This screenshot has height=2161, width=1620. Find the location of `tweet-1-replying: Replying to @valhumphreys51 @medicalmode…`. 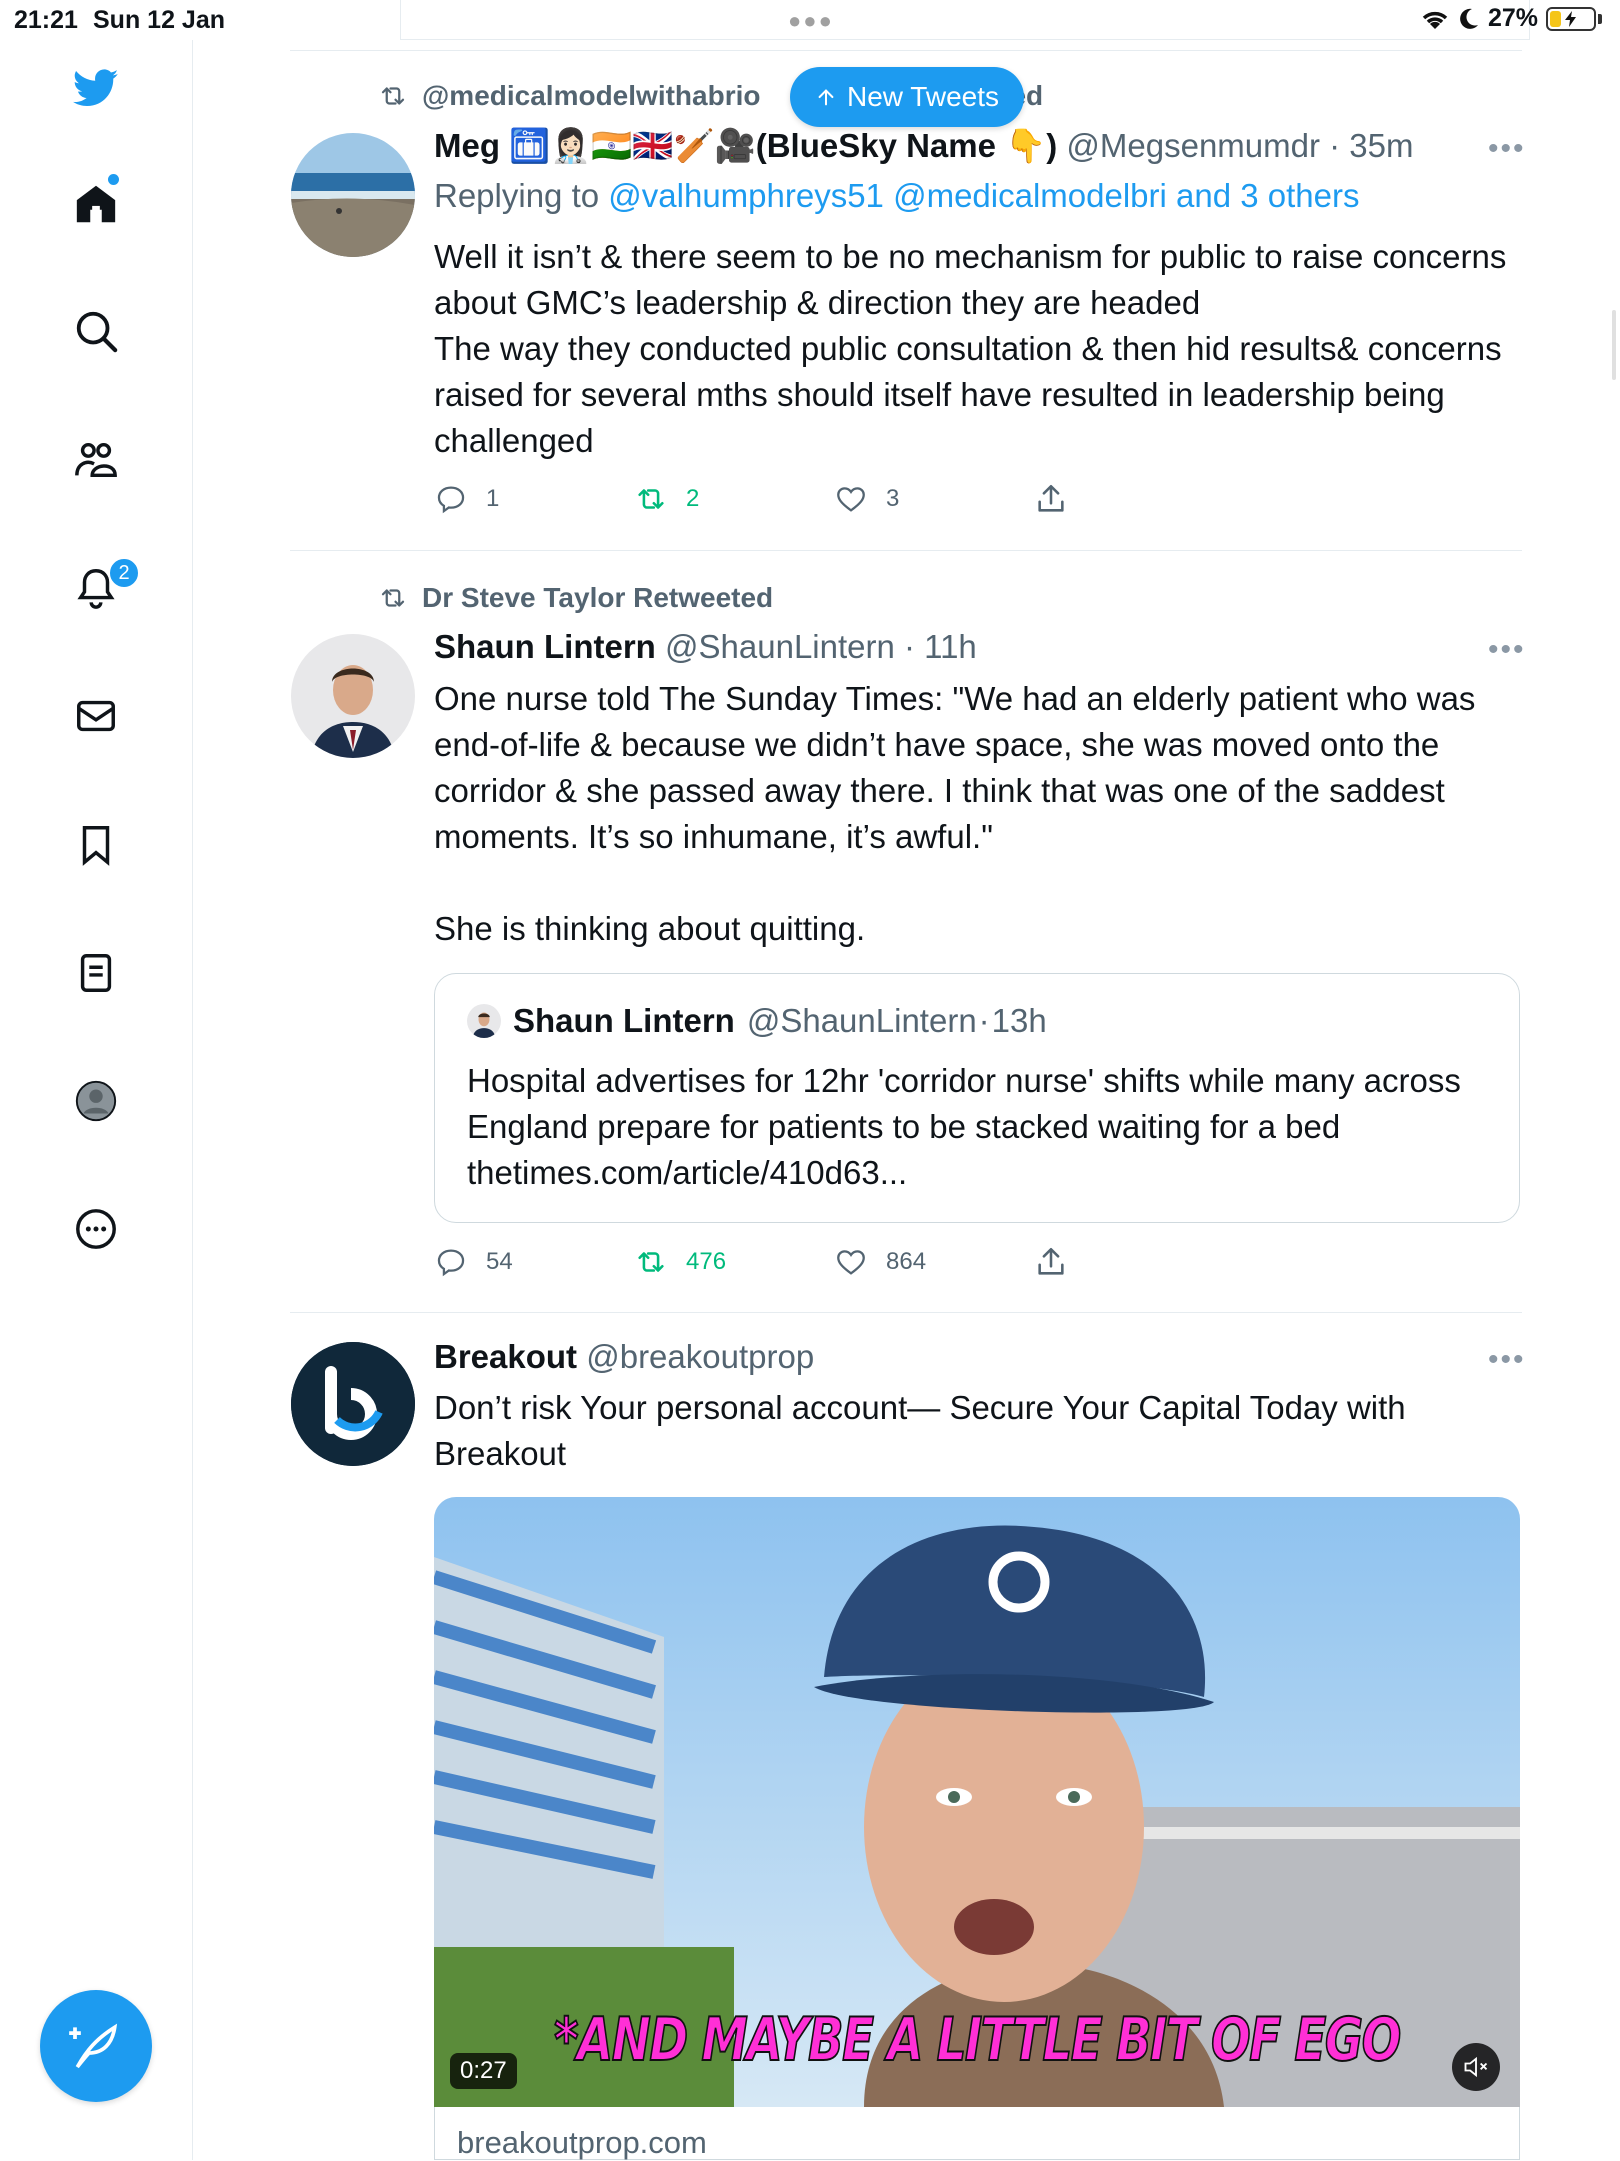

tweet-1-replying: Replying to @valhumphreys51 @medicalmode… is located at coordinates (896, 196).